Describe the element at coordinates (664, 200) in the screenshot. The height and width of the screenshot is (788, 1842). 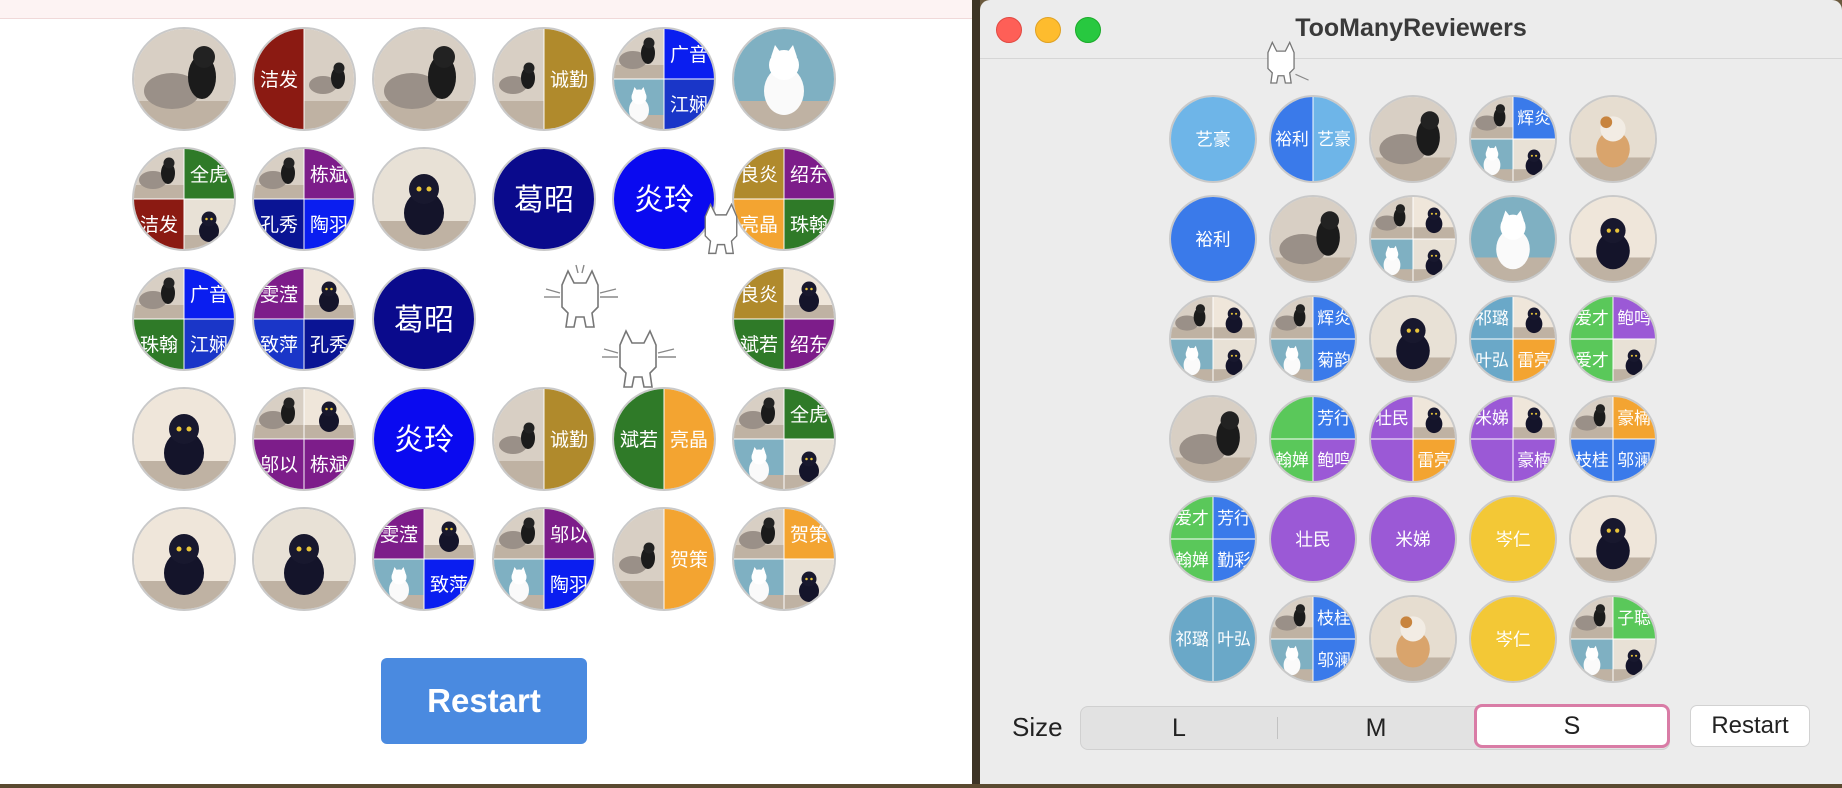
I see `tile-label: 炎玲` at that location.